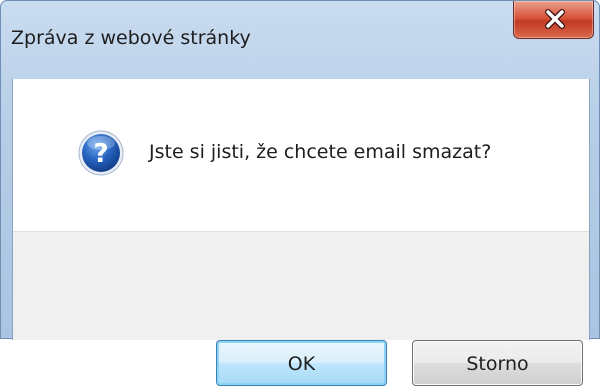 This screenshot has height=386, width=600. I want to click on window-title: Zpráva z webové stránky, so click(131, 38).